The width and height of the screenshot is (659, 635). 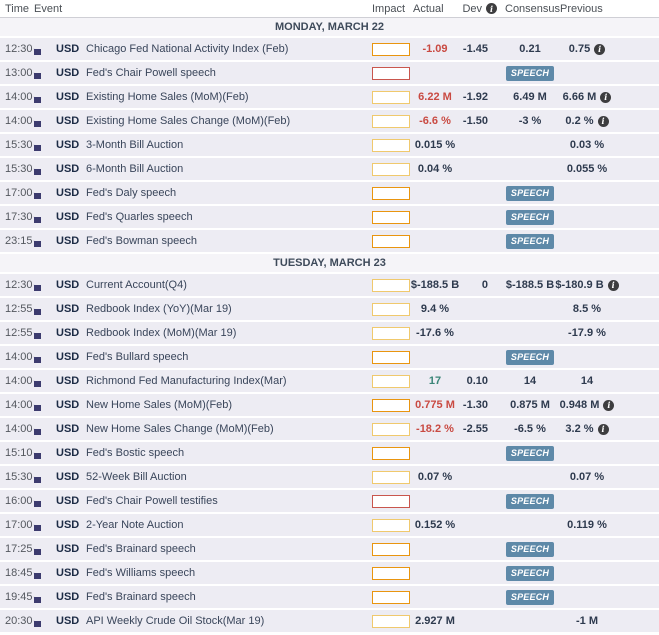 What do you see at coordinates (19, 169) in the screenshot?
I see `time-cell: 15:30` at bounding box center [19, 169].